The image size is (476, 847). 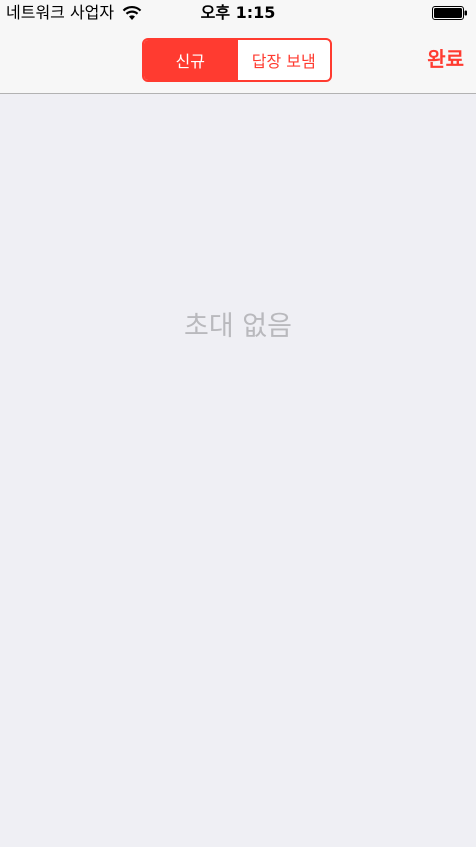 I want to click on status-time: 오후 1:15, so click(x=238, y=12).